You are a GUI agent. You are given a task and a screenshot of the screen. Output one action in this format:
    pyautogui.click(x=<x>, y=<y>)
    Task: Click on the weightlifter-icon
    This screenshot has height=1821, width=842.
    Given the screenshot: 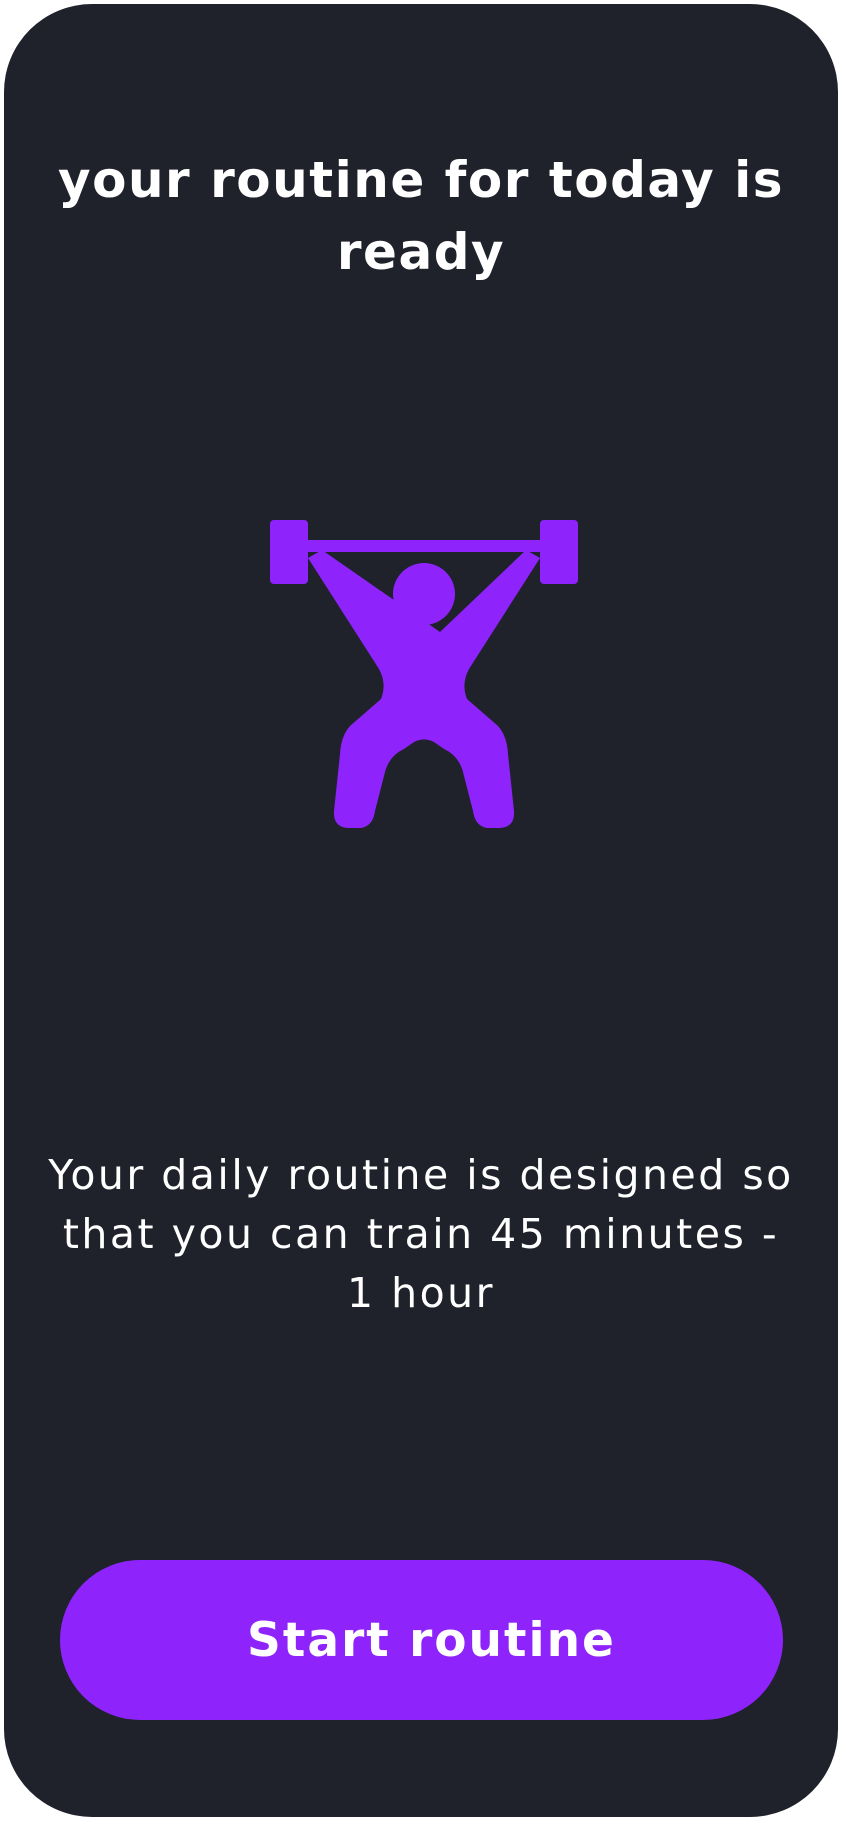 What is the action you would take?
    pyautogui.click(x=424, y=674)
    